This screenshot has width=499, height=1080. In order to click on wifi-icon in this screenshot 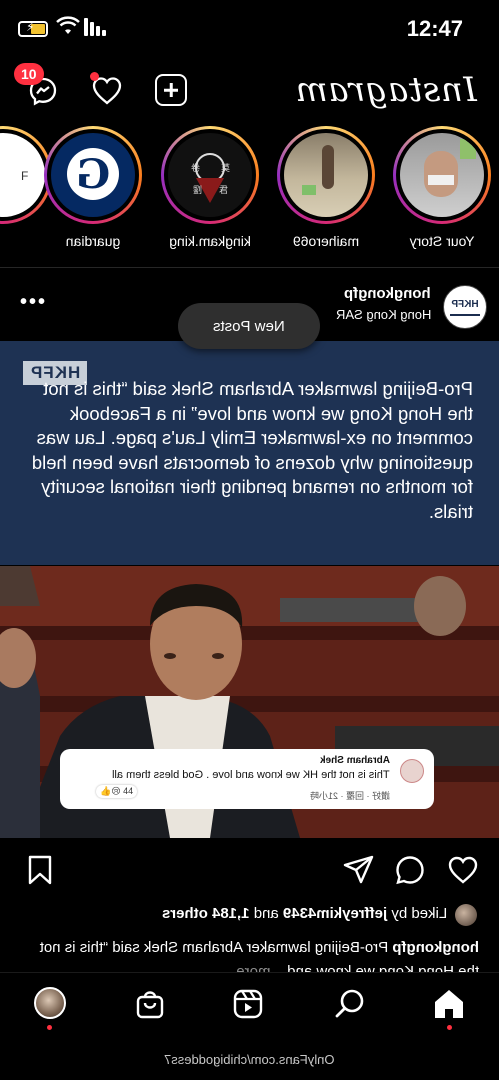, I will do `click(68, 29)`.